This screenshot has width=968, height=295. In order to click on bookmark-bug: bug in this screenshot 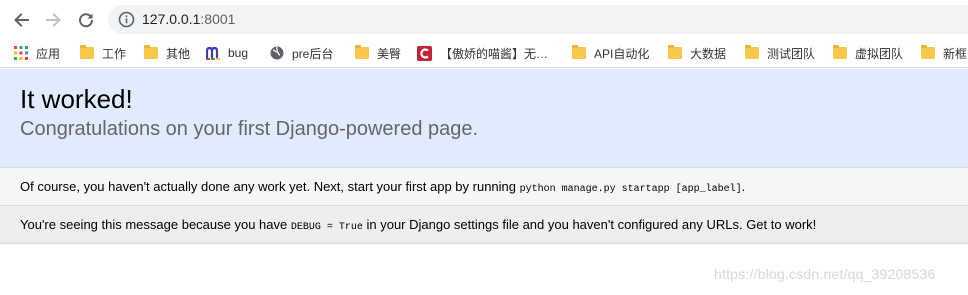, I will do `click(227, 53)`.